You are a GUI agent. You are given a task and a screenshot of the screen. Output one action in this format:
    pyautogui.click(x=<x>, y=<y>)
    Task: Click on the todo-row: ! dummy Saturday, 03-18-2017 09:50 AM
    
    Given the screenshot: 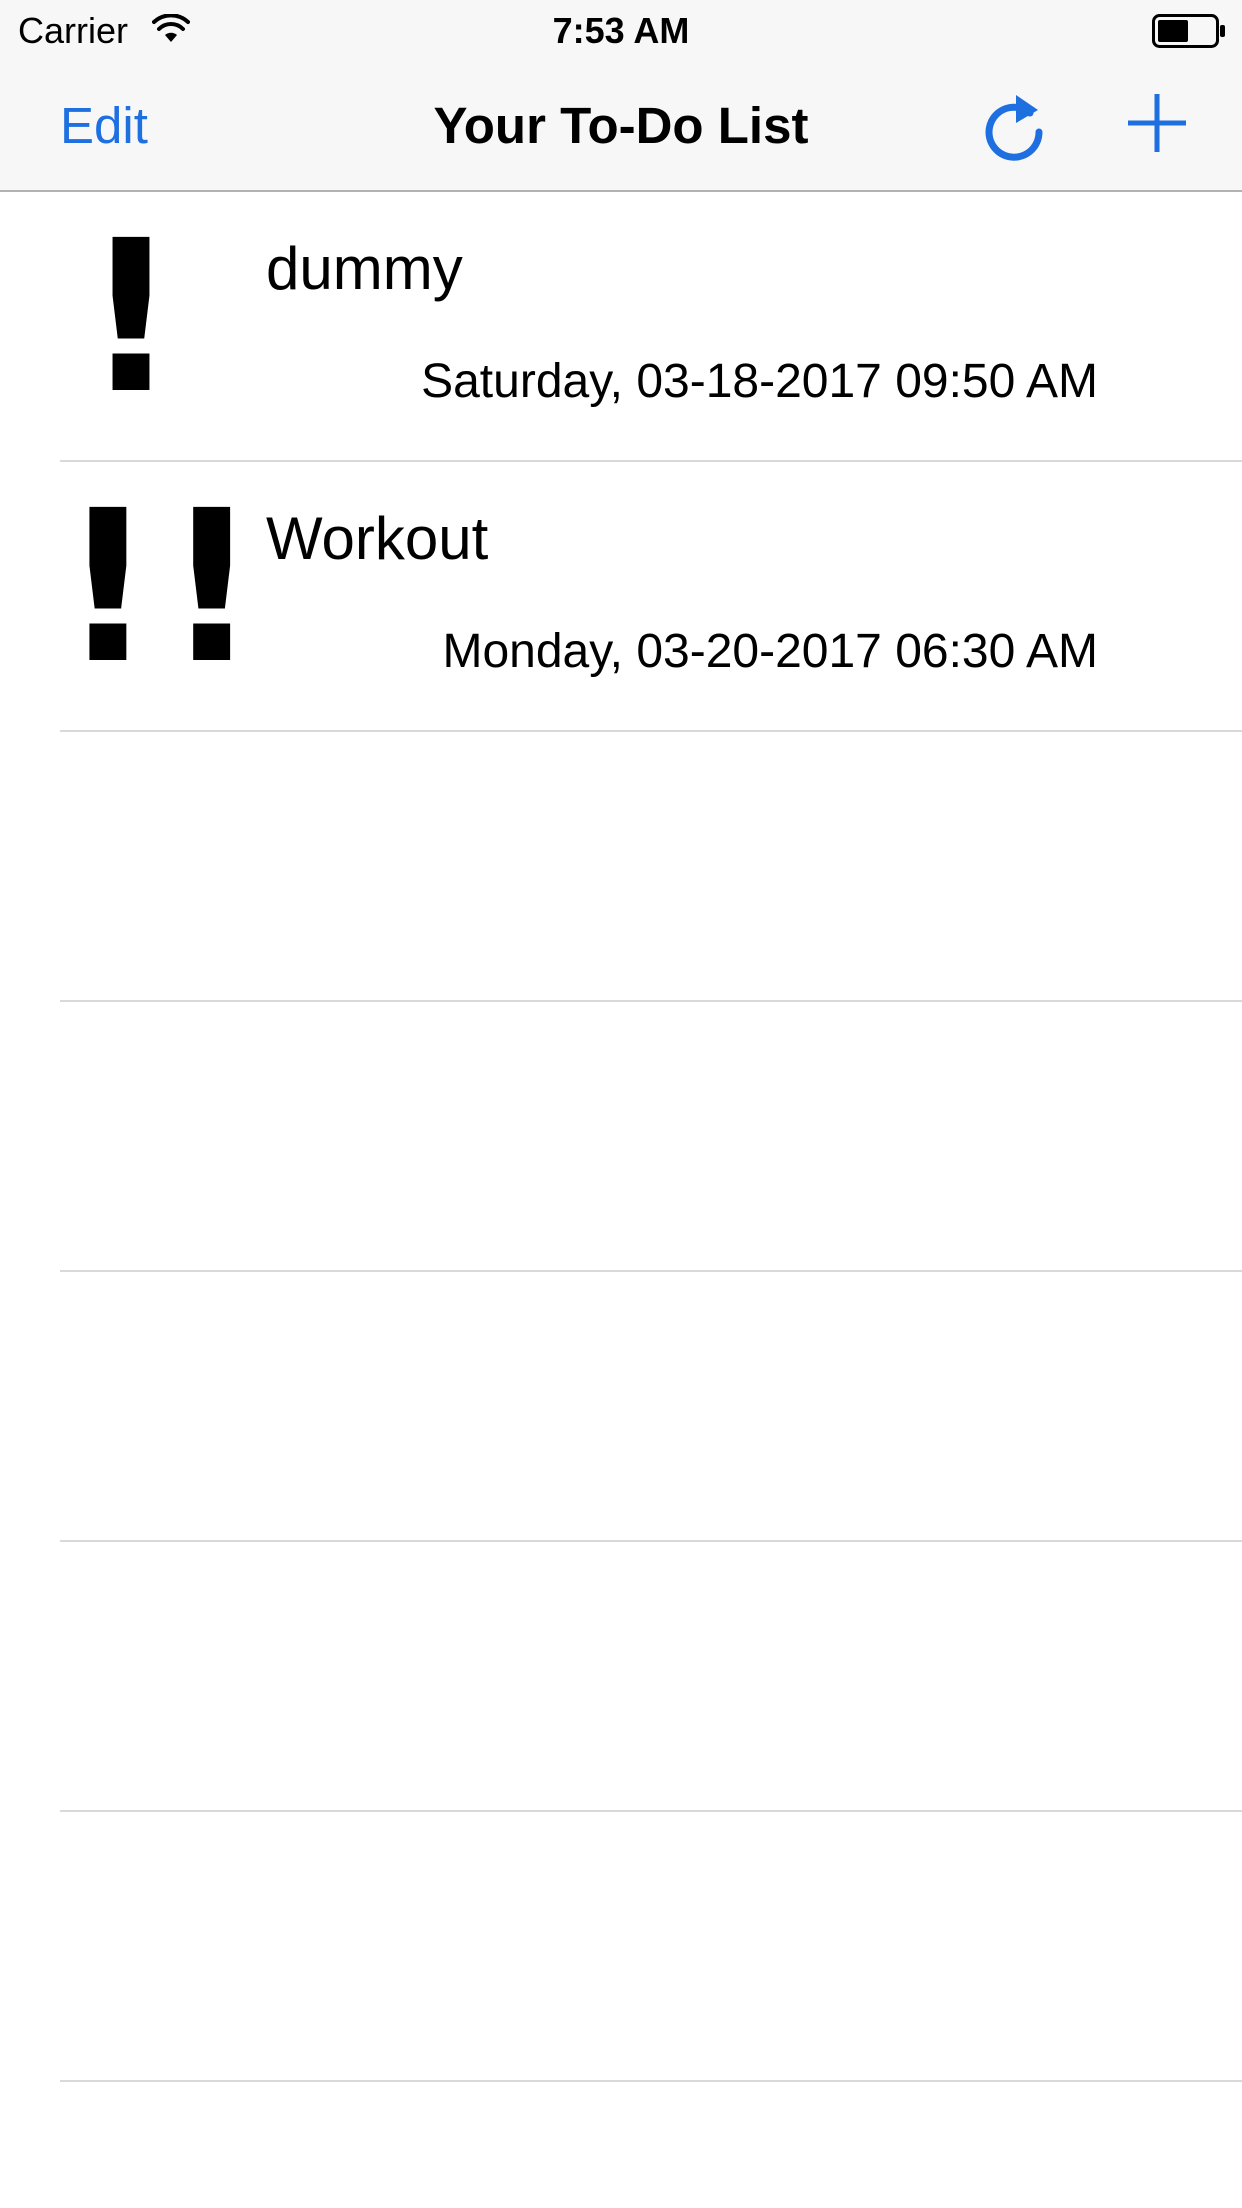 What is the action you would take?
    pyautogui.click(x=651, y=327)
    